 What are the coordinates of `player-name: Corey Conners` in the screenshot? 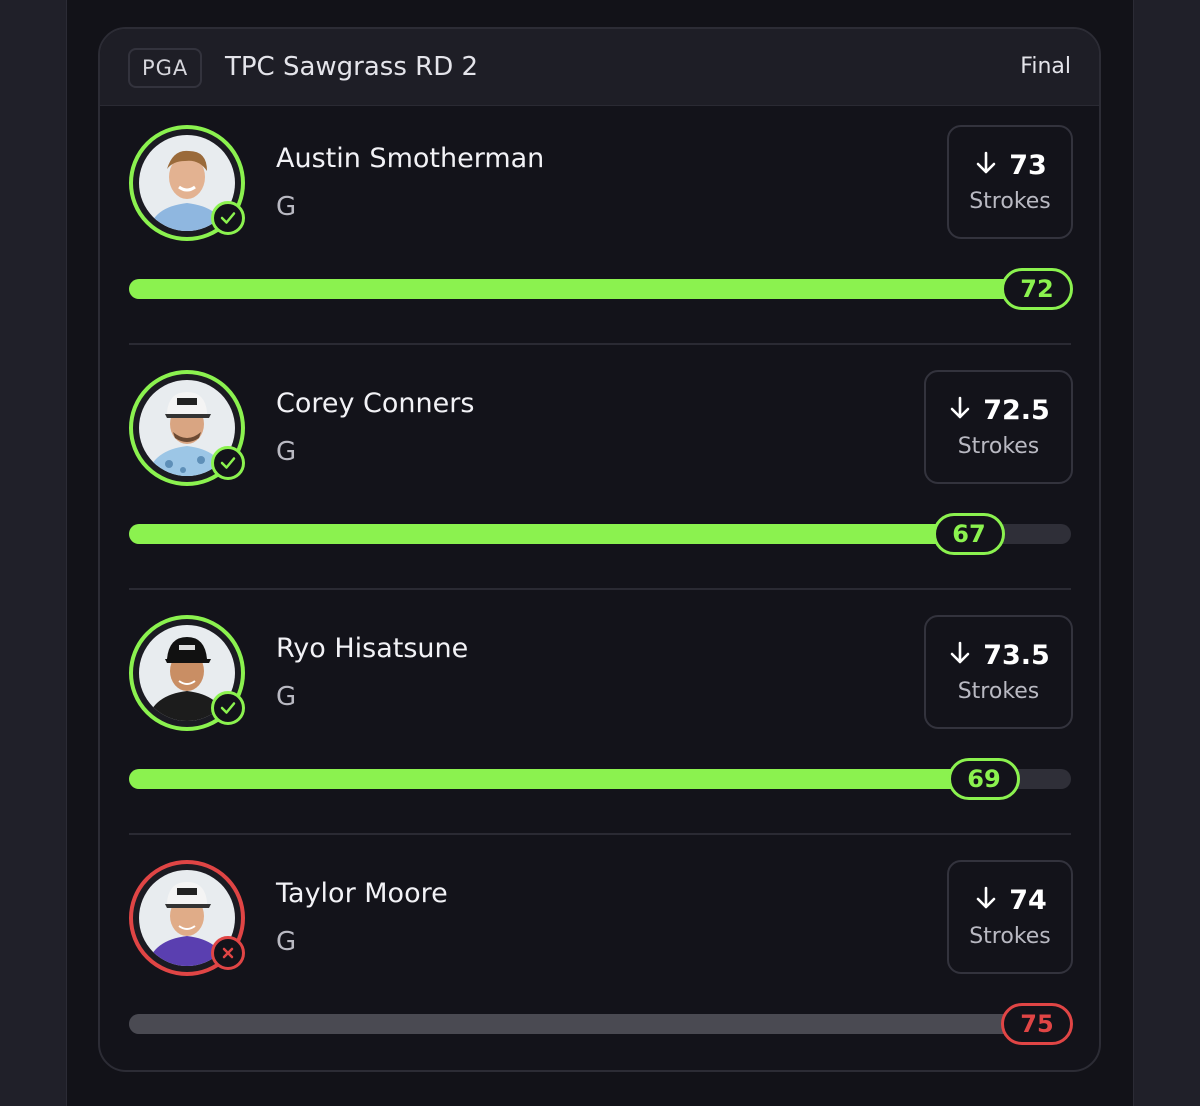 It's located at (375, 403).